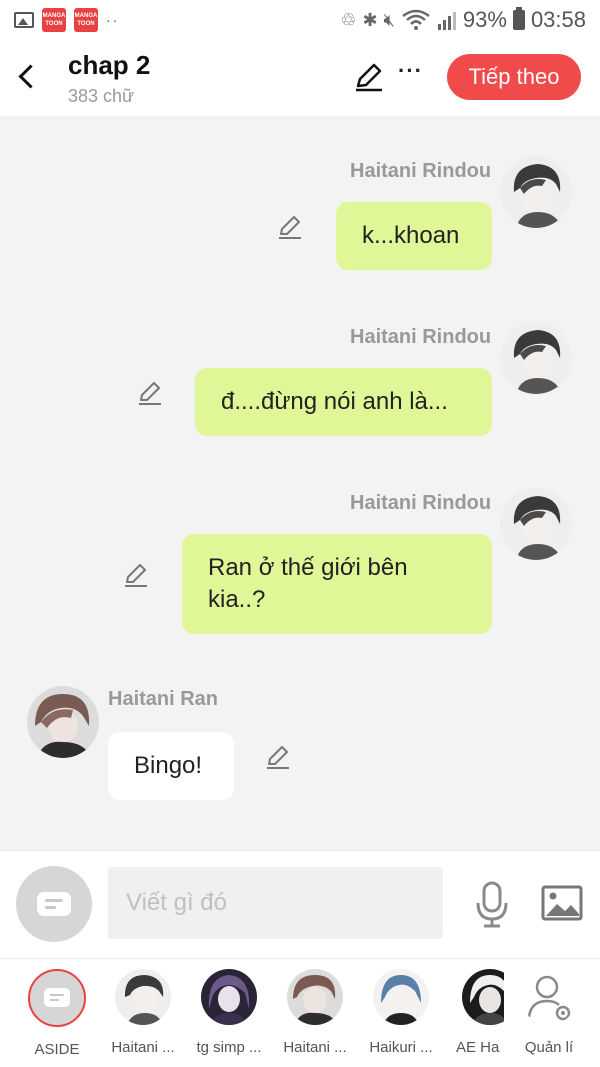 This screenshot has height=1067, width=600. I want to click on recycle-icon: ♲, so click(348, 19).